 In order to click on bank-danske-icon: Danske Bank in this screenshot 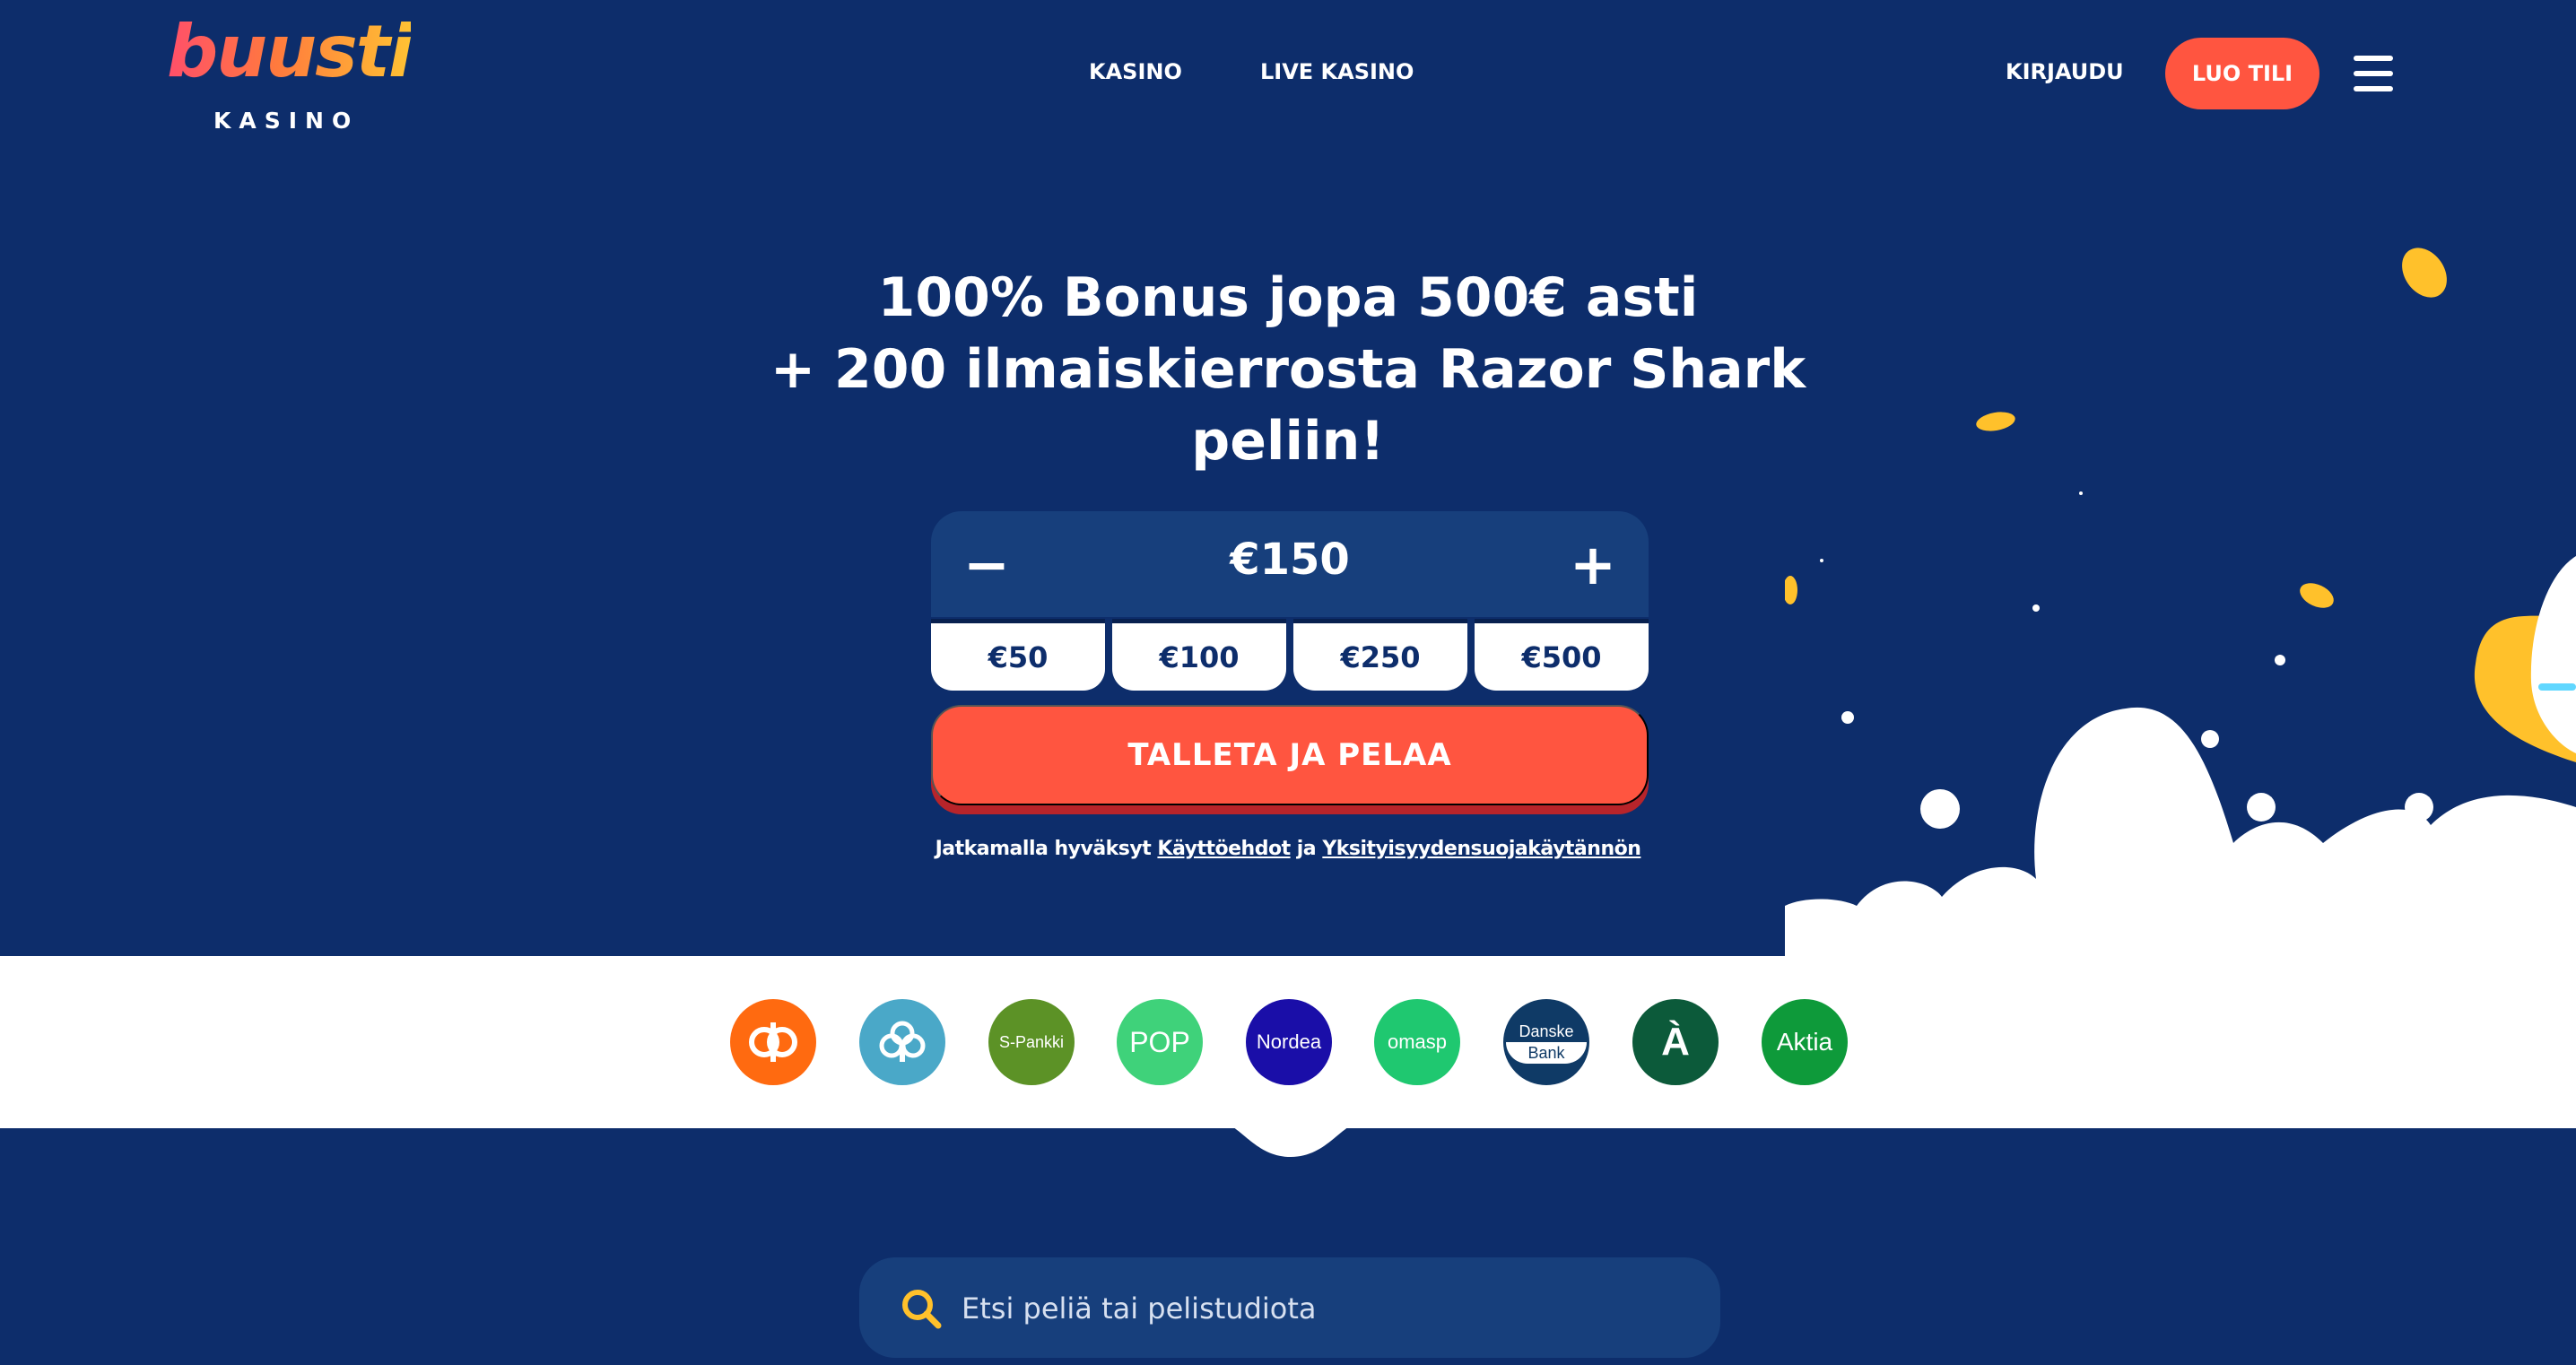, I will do `click(1546, 1042)`.